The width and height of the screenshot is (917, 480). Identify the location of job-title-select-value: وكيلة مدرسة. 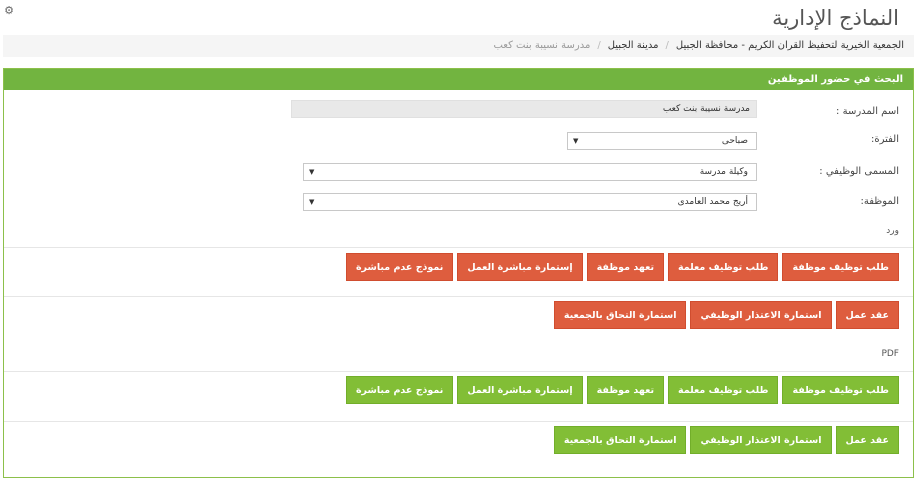
(723, 172).